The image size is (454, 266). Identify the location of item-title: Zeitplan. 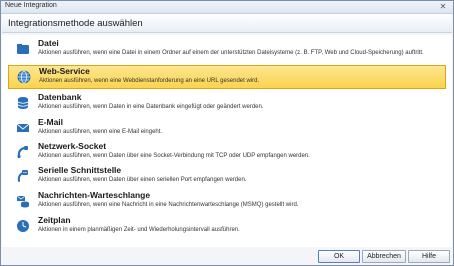
(54, 220).